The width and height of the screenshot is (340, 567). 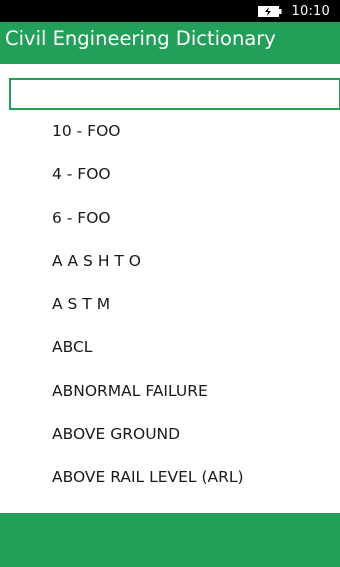 What do you see at coordinates (170, 174) in the screenshot?
I see `term-list-item: 4 - FOO` at bounding box center [170, 174].